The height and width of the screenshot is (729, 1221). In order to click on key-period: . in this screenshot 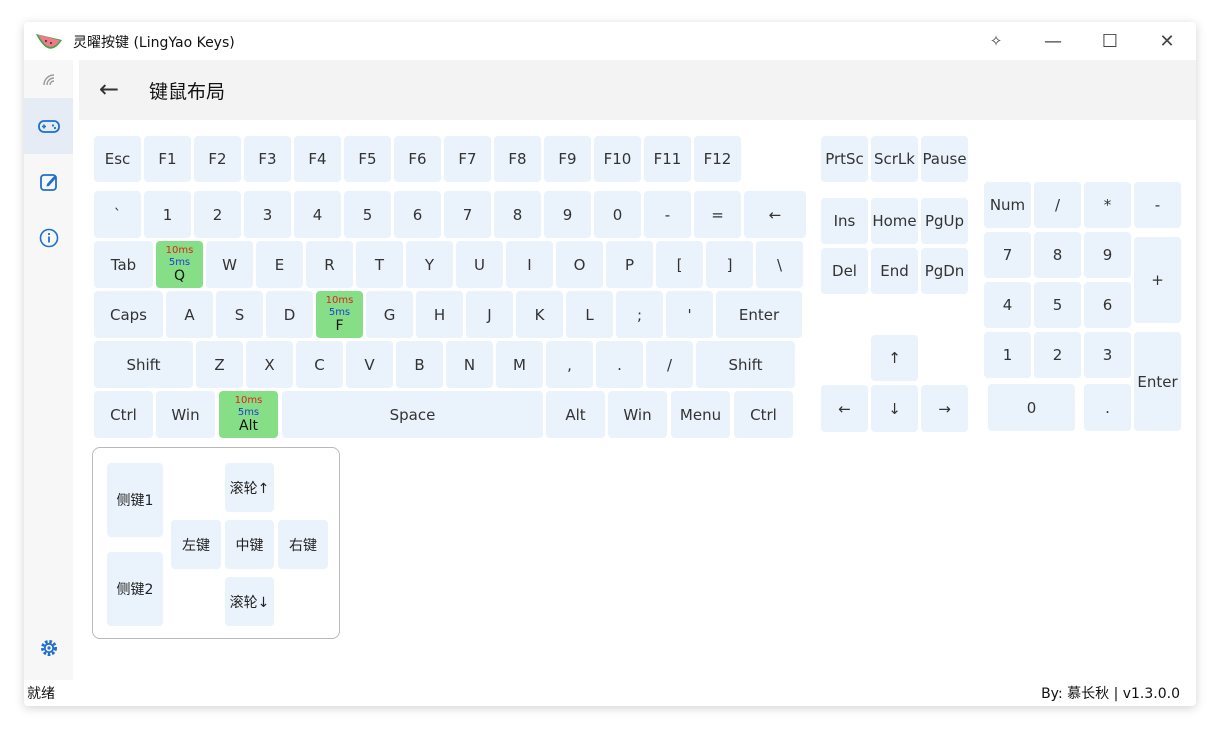, I will do `click(619, 364)`.